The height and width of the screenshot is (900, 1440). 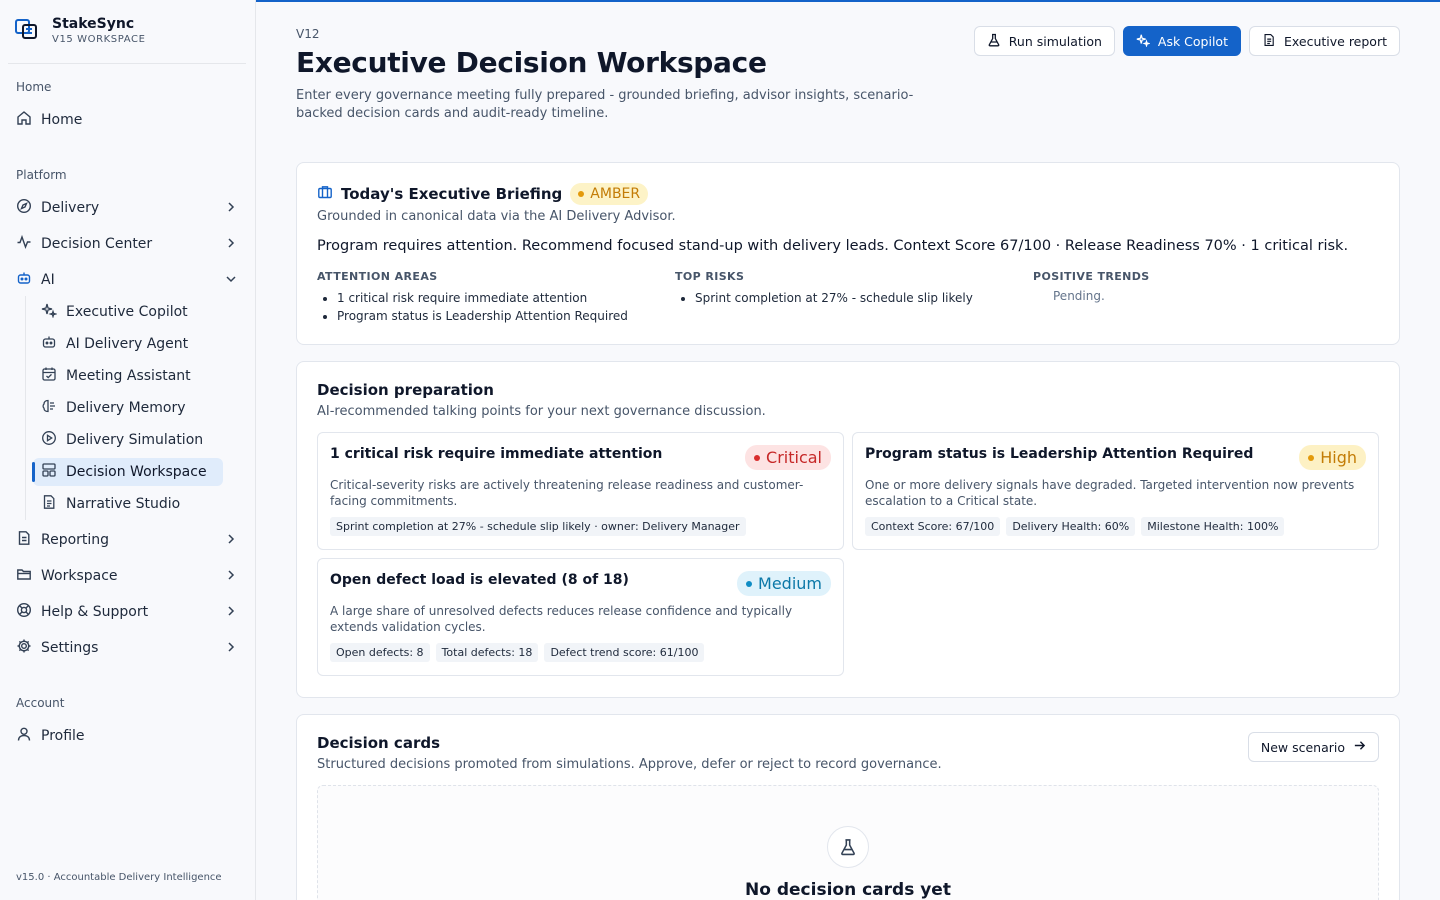 What do you see at coordinates (49, 472) in the screenshot?
I see `layout-icon` at bounding box center [49, 472].